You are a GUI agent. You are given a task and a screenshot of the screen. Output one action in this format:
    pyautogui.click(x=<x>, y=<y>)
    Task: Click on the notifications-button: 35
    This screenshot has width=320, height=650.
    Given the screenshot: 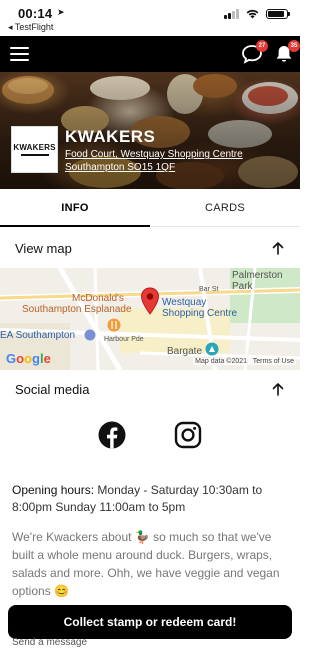 What is the action you would take?
    pyautogui.click(x=286, y=52)
    